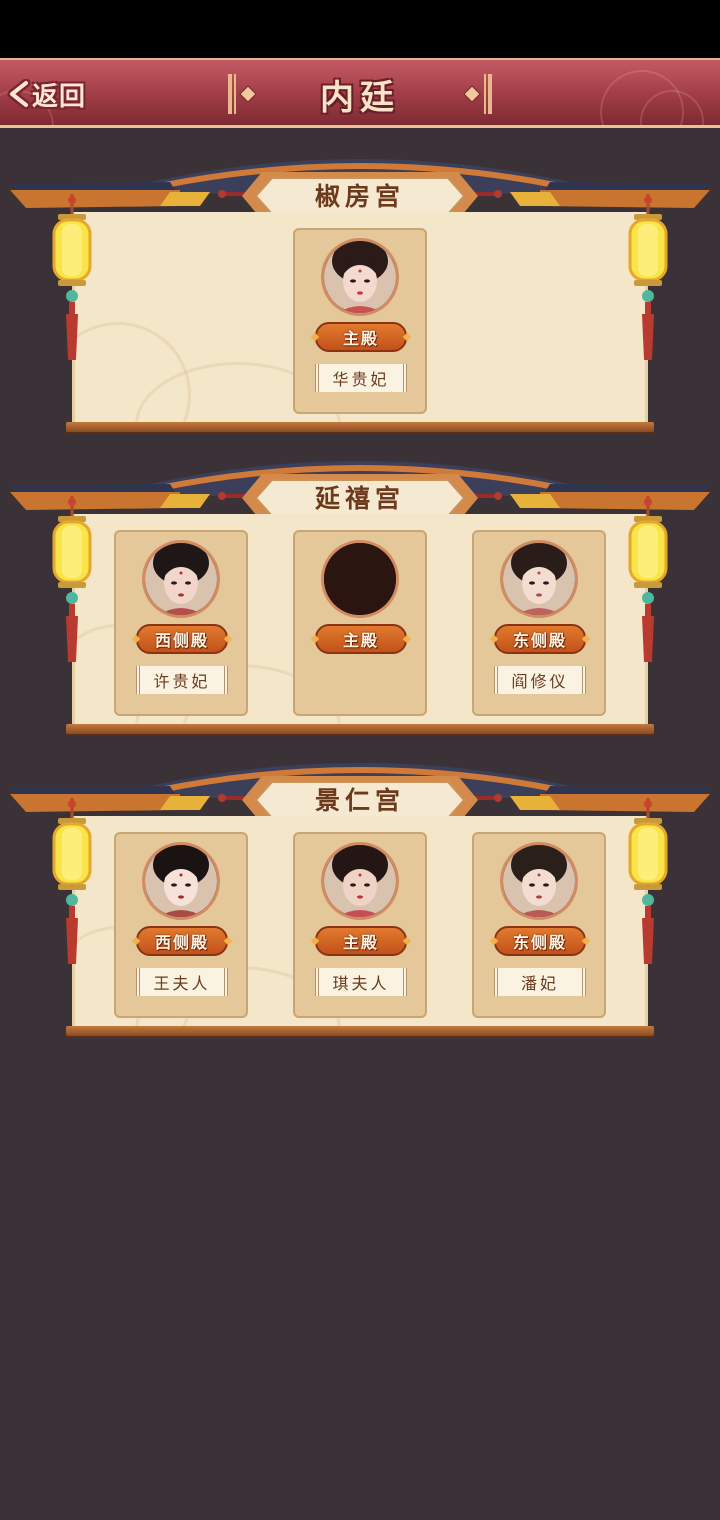  What do you see at coordinates (360, 925) in the screenshot?
I see `hall-slot: 主殿 琪夫人` at bounding box center [360, 925].